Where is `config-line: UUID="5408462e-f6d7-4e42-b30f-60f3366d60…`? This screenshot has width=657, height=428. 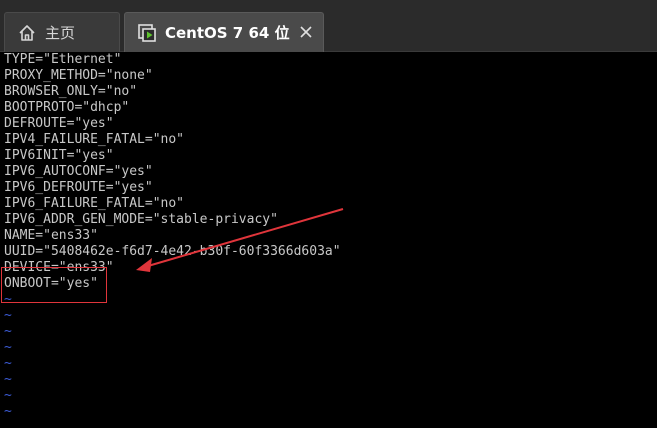
config-line: UUID="5408462e-f6d7-4e42-b30f-60f3366d60… is located at coordinates (172, 251).